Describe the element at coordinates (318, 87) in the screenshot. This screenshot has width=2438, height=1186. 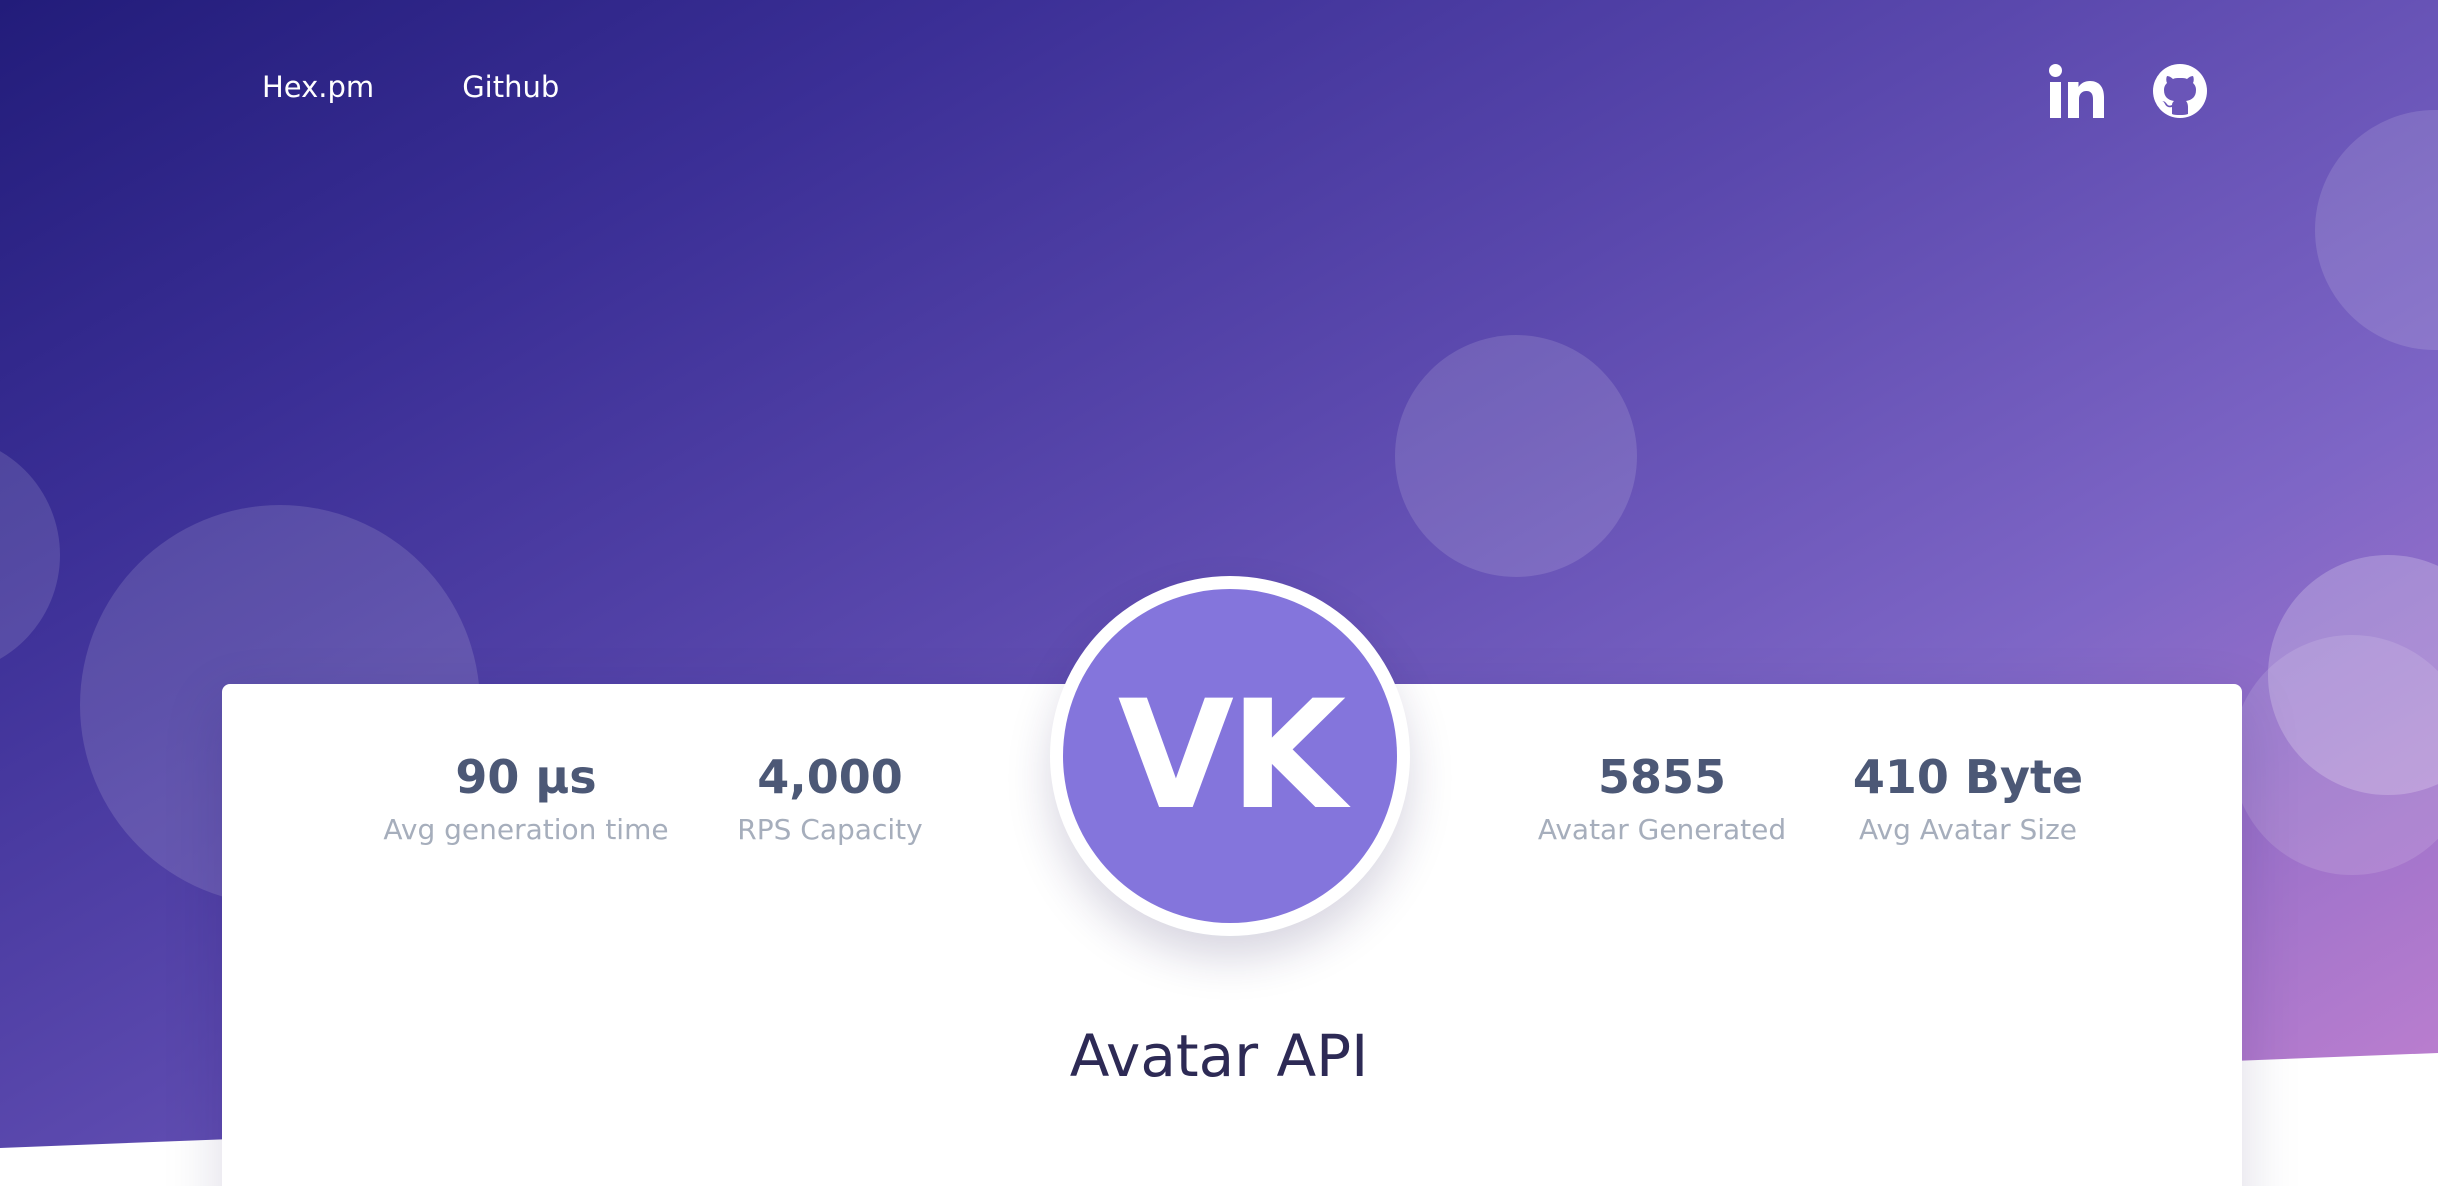
I see `nav-link-hexpm: Hex.pm` at that location.